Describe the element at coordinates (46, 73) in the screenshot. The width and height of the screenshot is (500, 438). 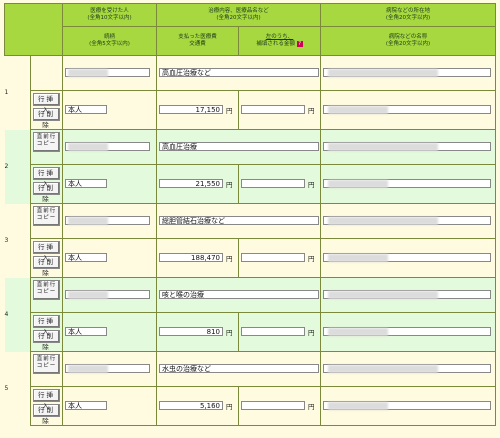
I see `row-buttons-top` at that location.